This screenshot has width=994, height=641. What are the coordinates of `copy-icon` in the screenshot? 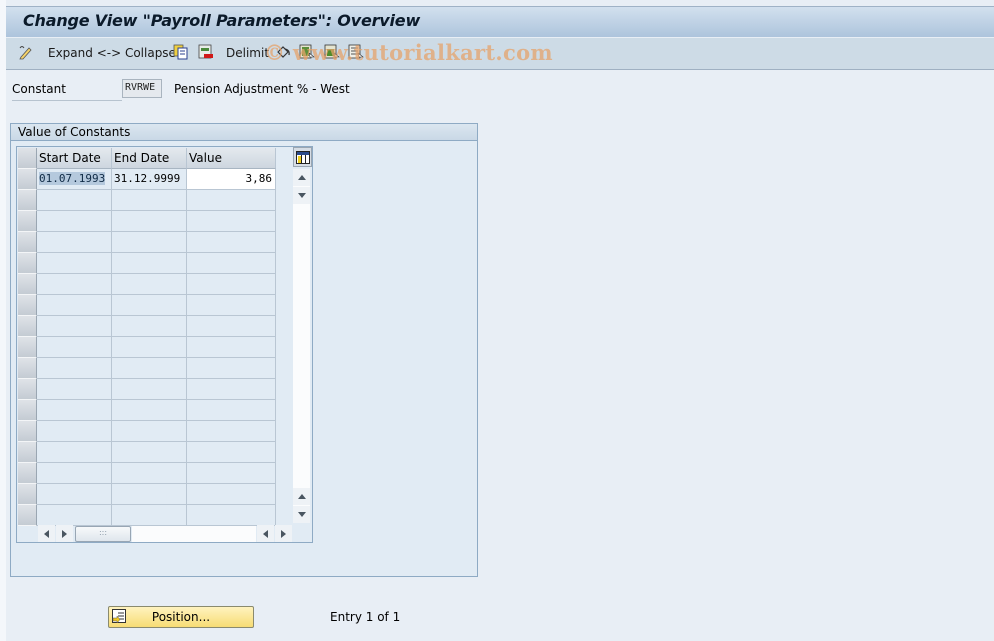 It's located at (181, 52).